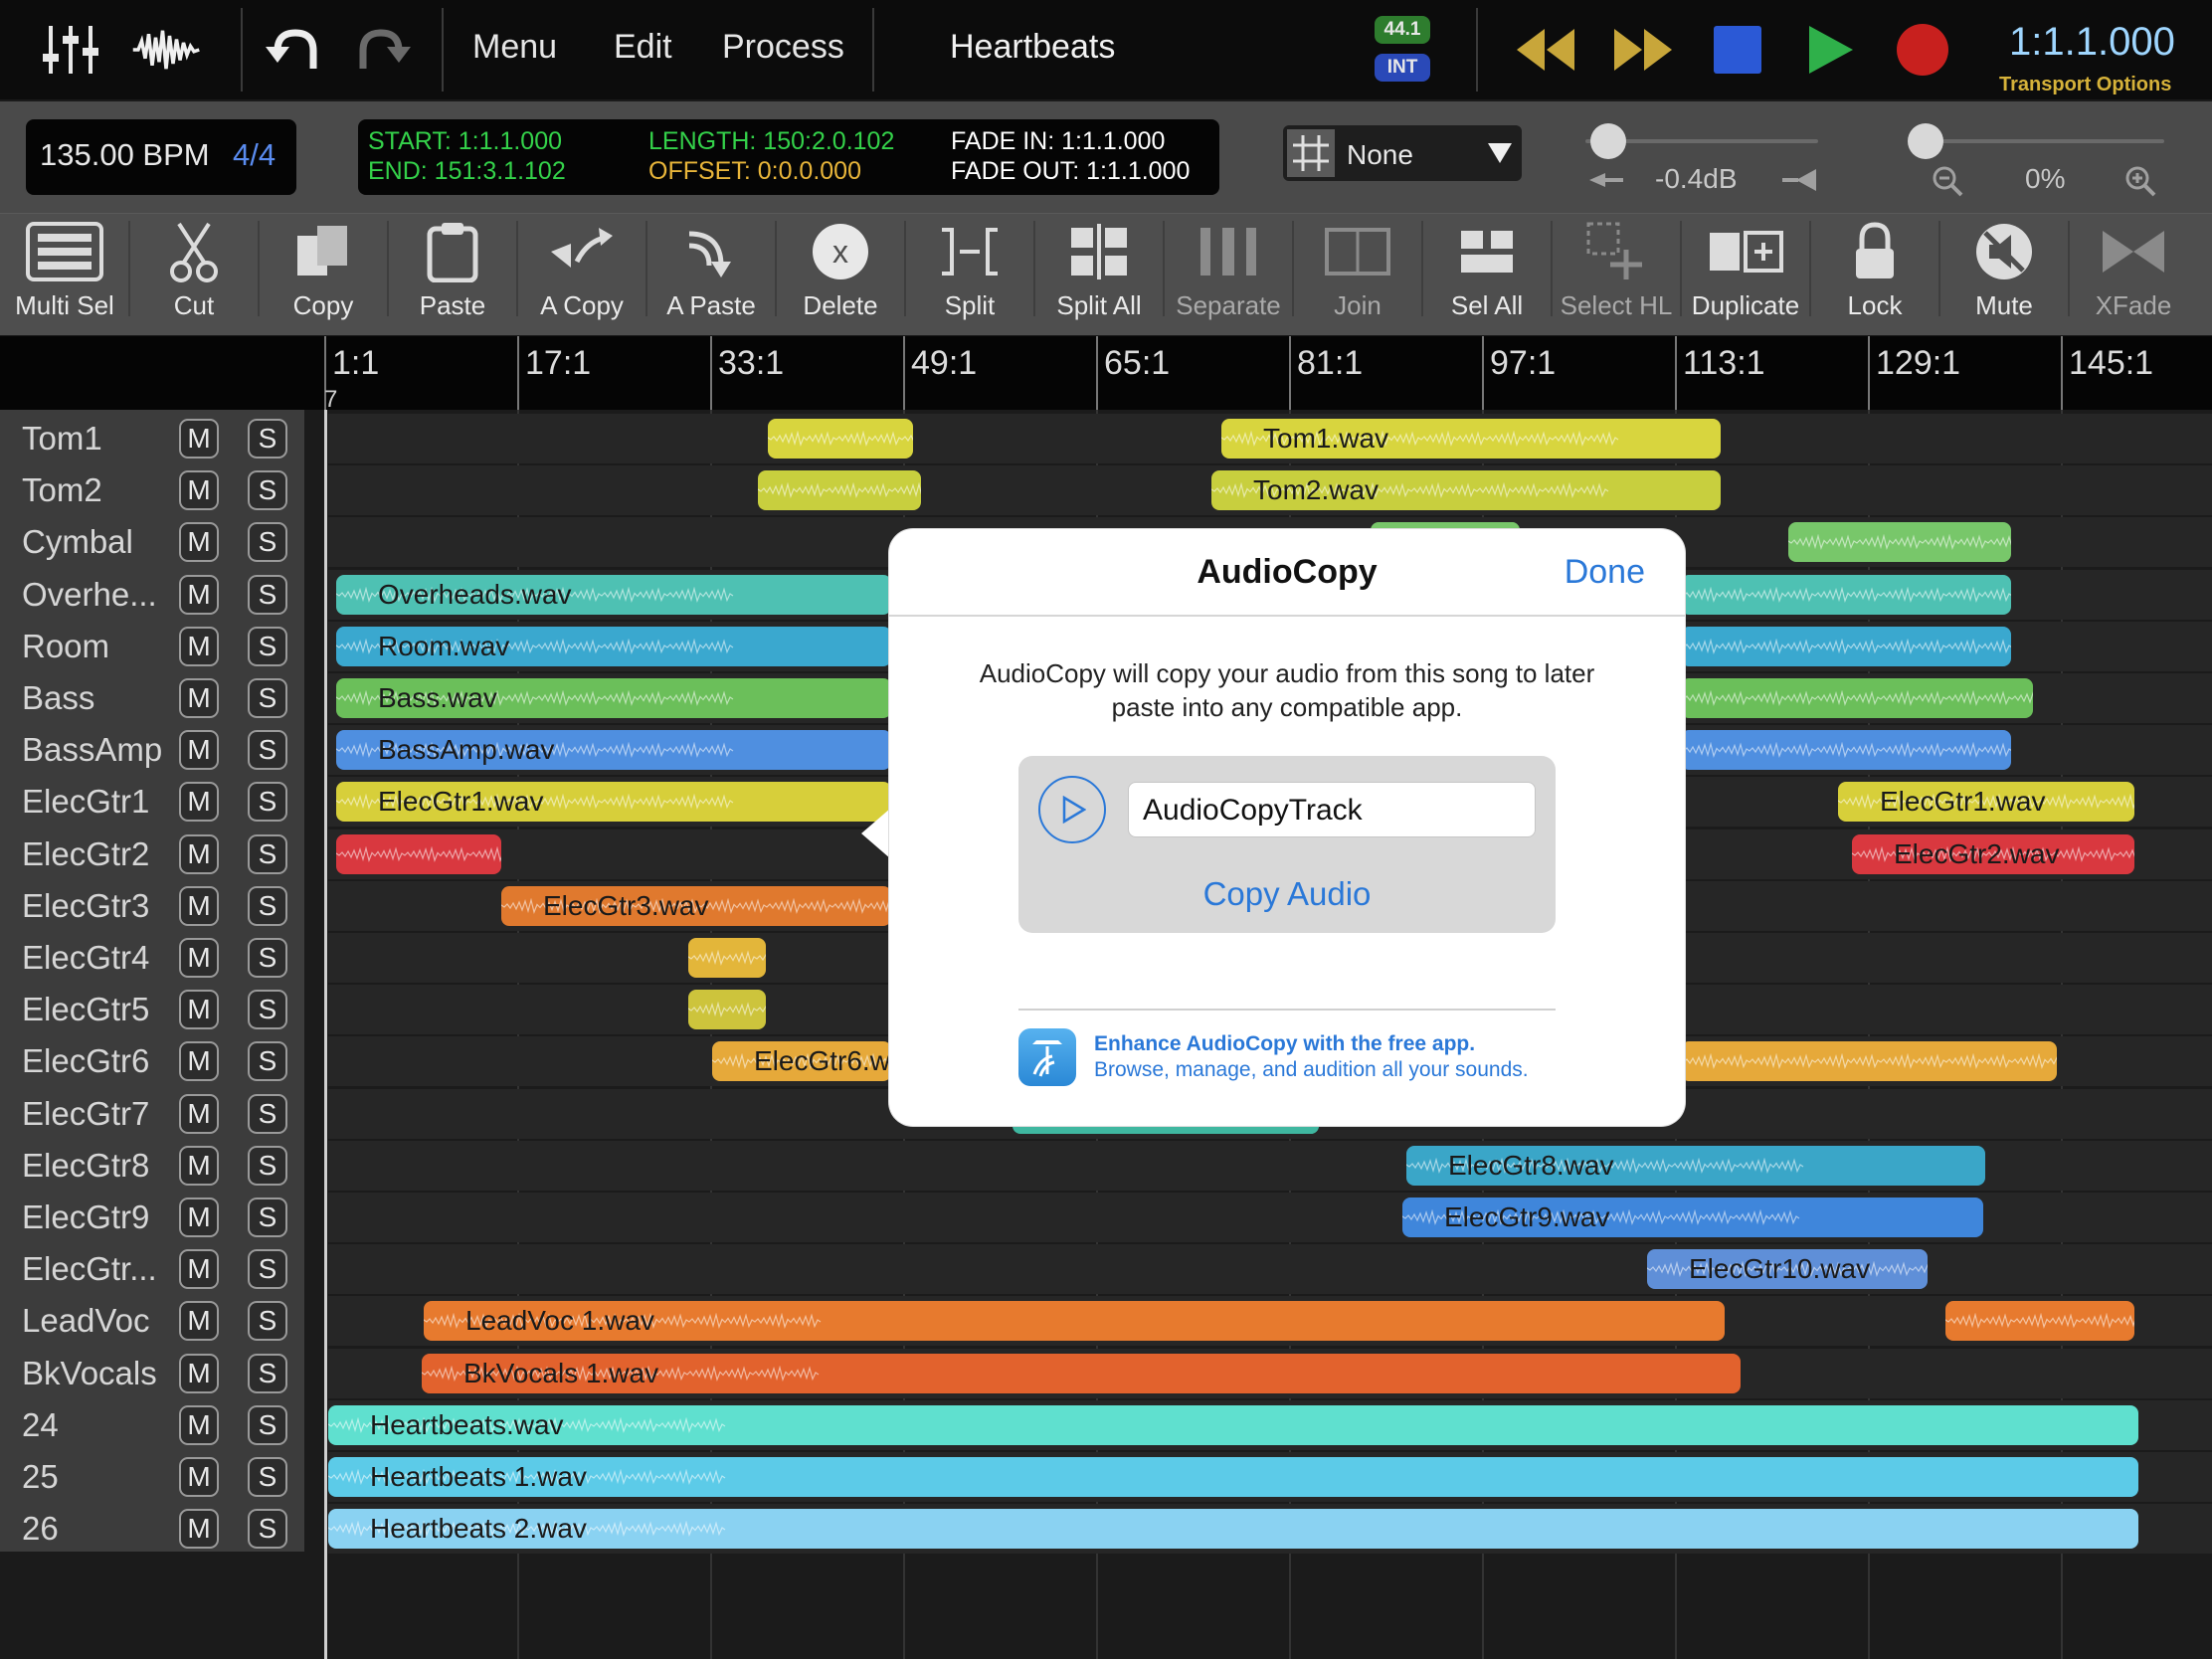  Describe the element at coordinates (1544, 50) in the screenshot. I see `rewind-icon` at that location.